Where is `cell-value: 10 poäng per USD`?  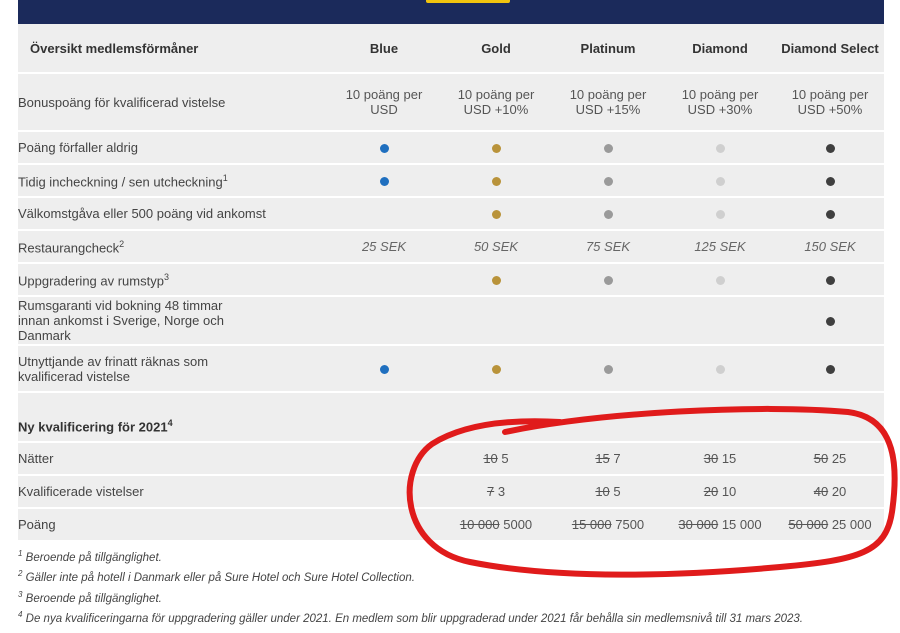
cell-value: 10 poäng per USD is located at coordinates (384, 102).